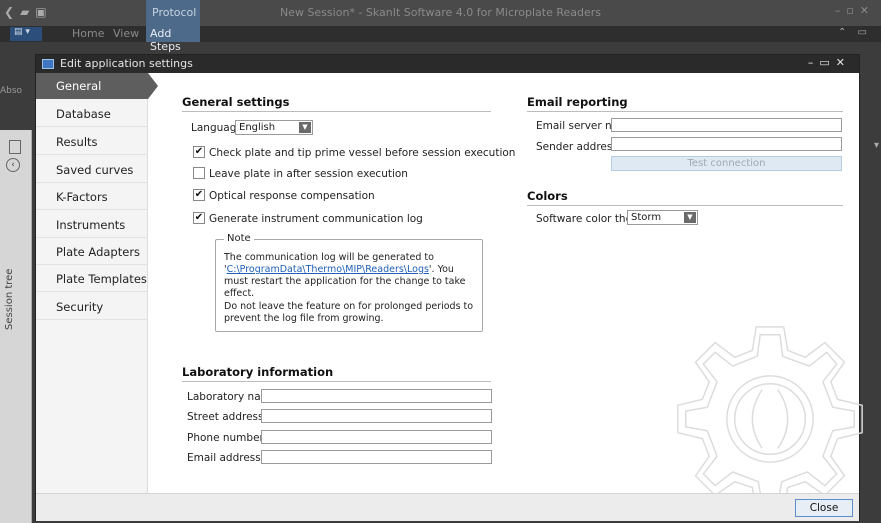 The height and width of the screenshot is (523, 881). Describe the element at coordinates (308, 174) in the screenshot. I see `leave-plate-label: Leave plate in after session execution` at that location.